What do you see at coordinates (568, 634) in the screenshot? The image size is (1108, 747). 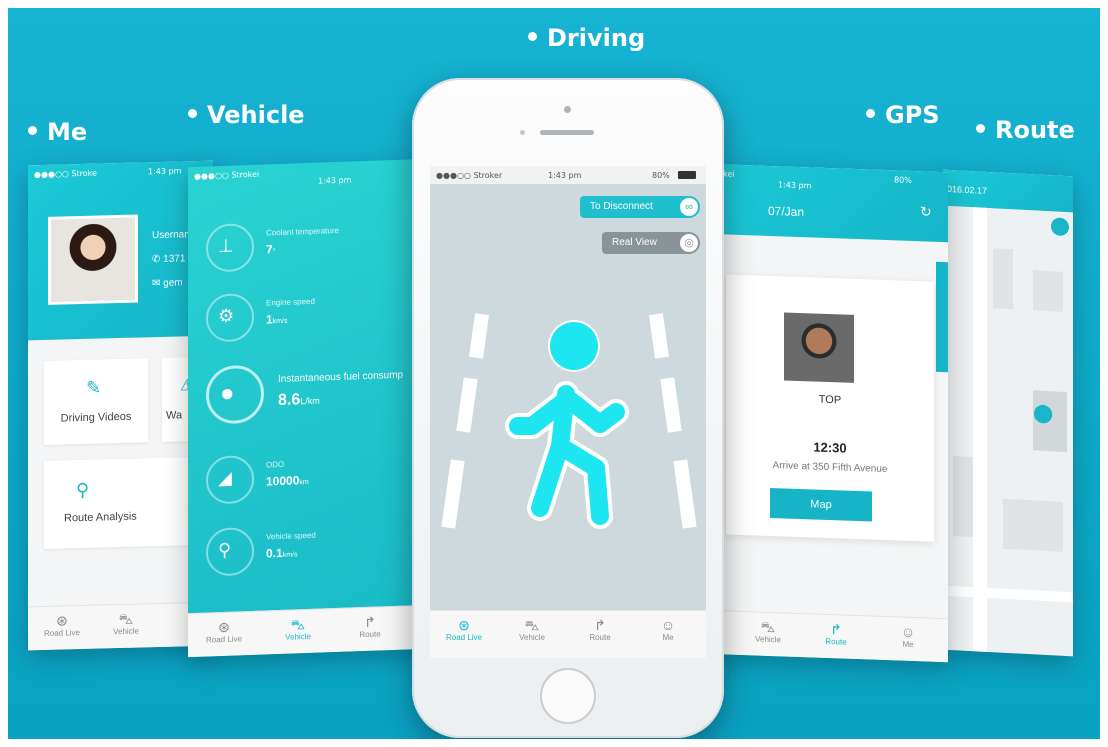 I see `tab-bar: ⊛ Road Live ⛍ Vehicle ↱ Route ☺ Me` at bounding box center [568, 634].